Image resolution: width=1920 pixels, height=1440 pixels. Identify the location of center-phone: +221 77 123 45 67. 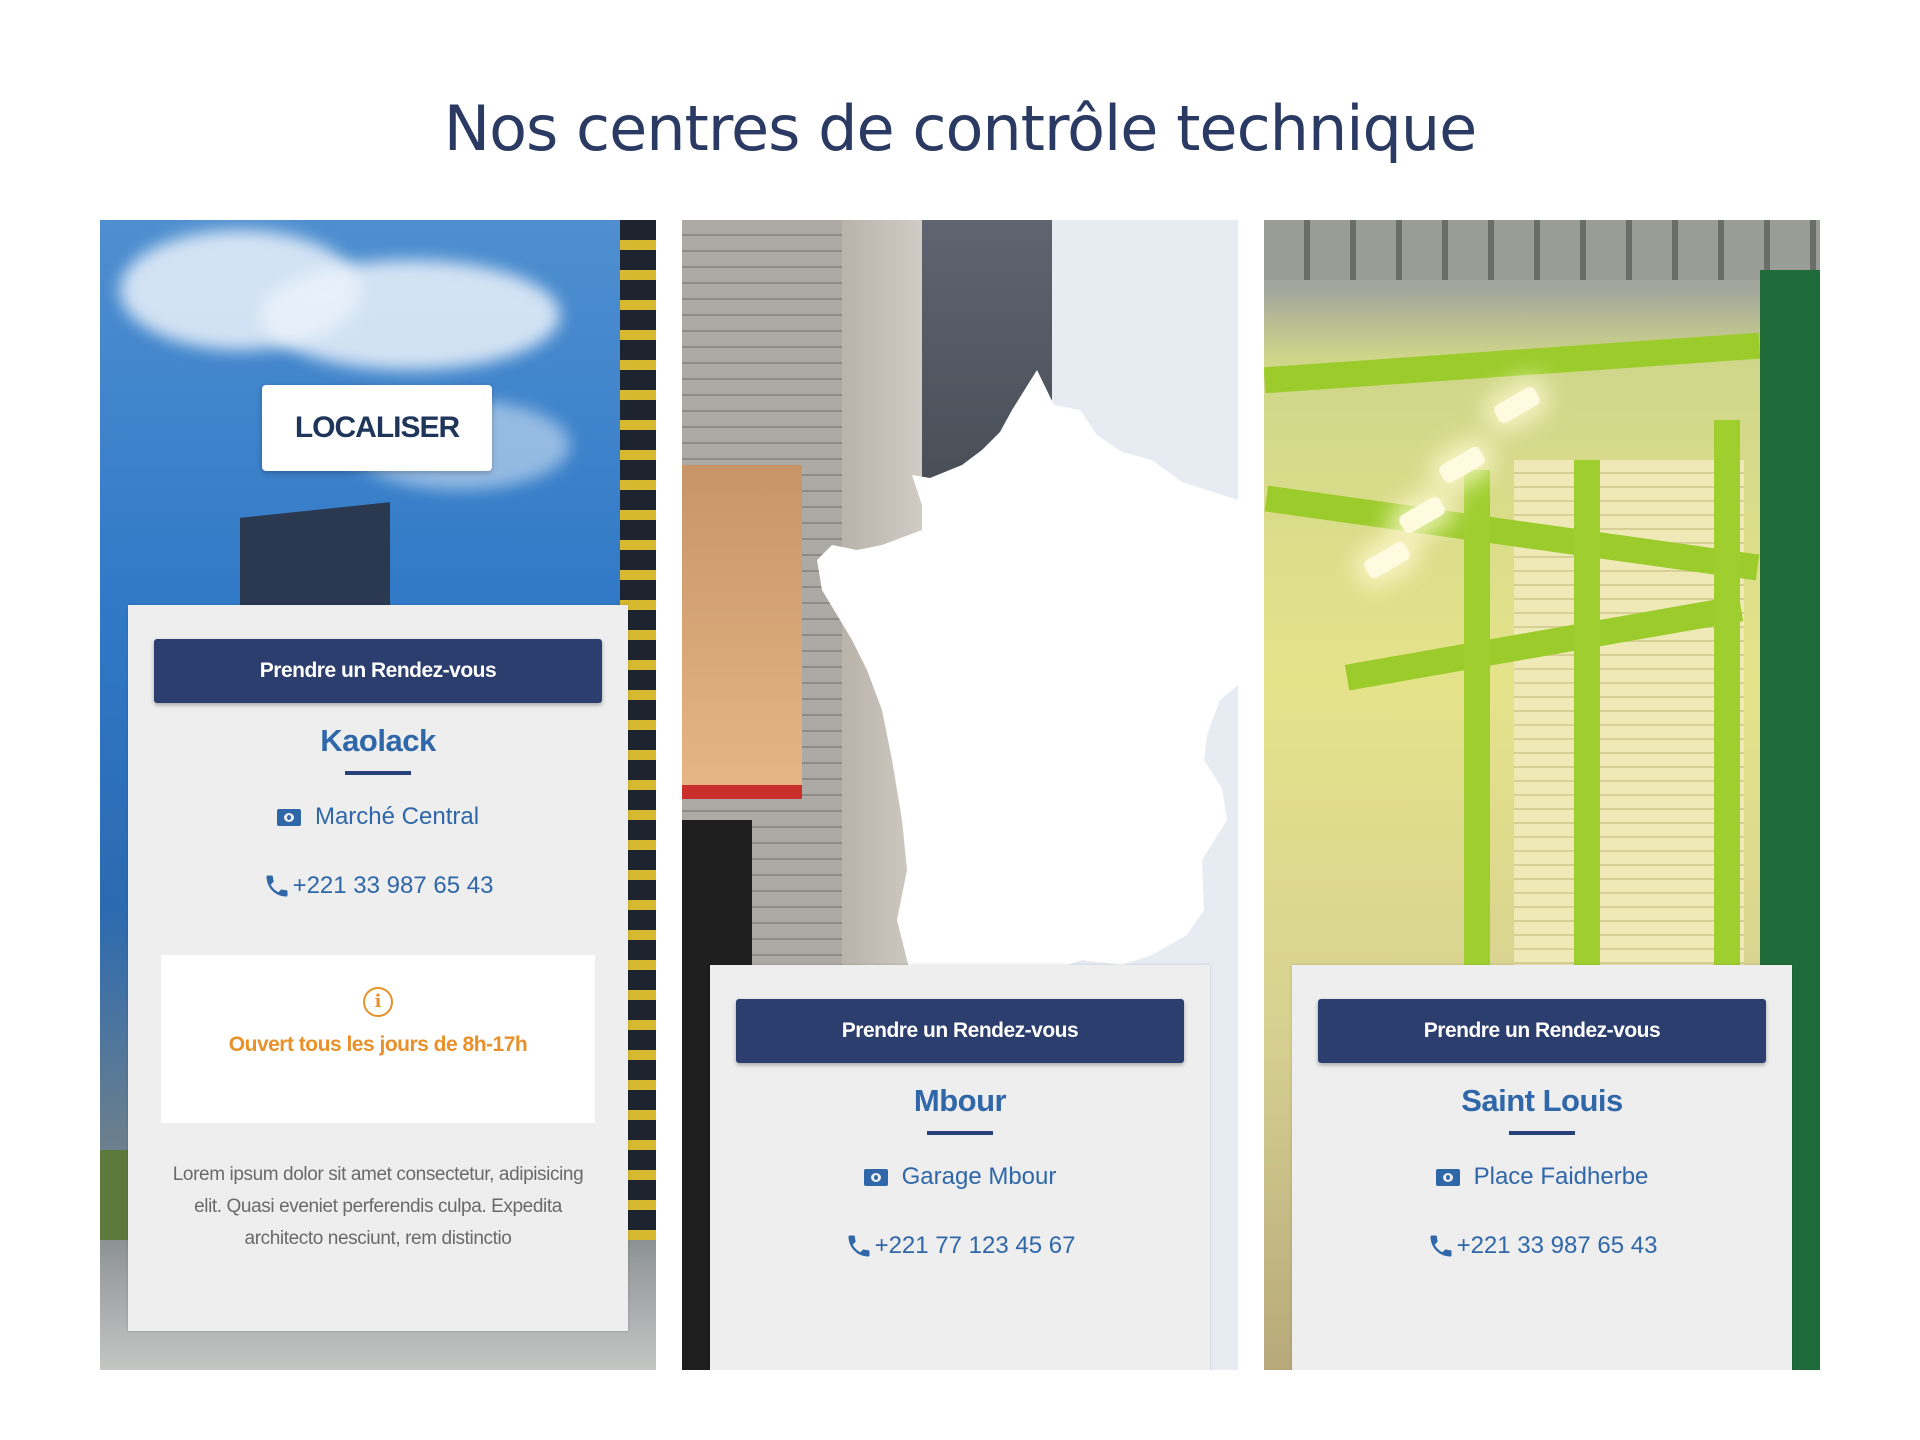
(960, 1246).